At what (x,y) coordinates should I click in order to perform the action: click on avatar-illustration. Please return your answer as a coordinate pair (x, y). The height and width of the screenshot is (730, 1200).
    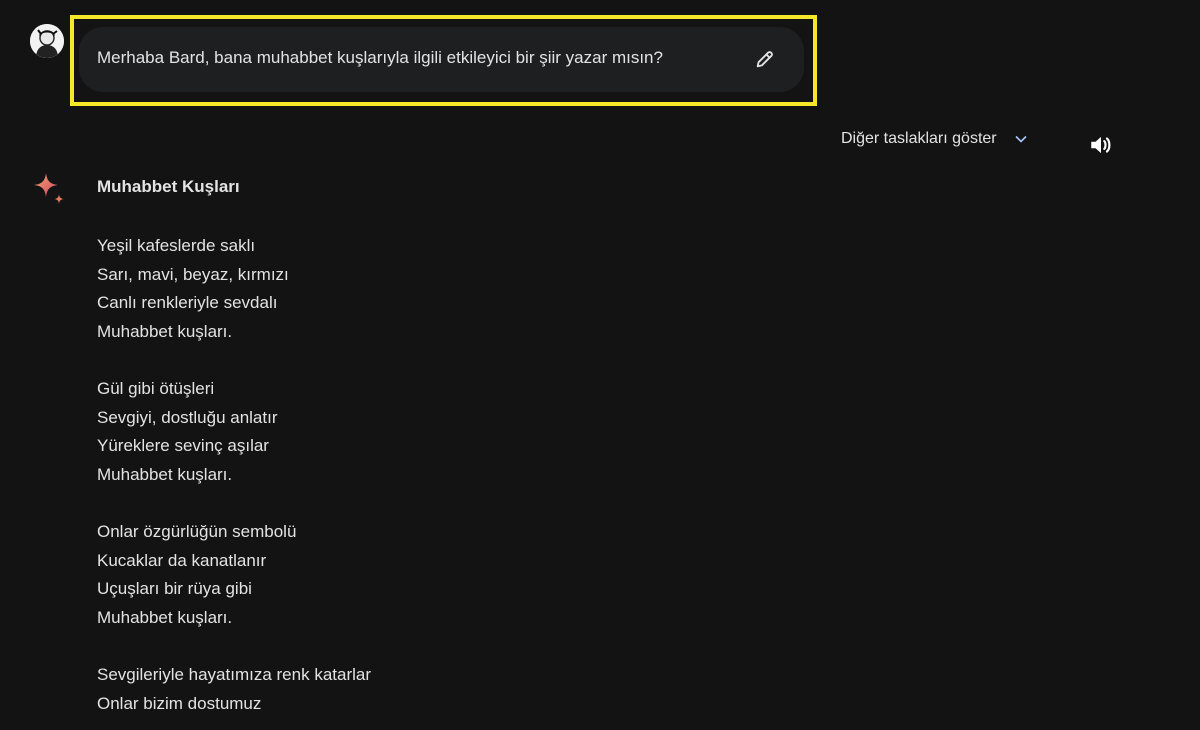
    Looking at the image, I should click on (47, 41).